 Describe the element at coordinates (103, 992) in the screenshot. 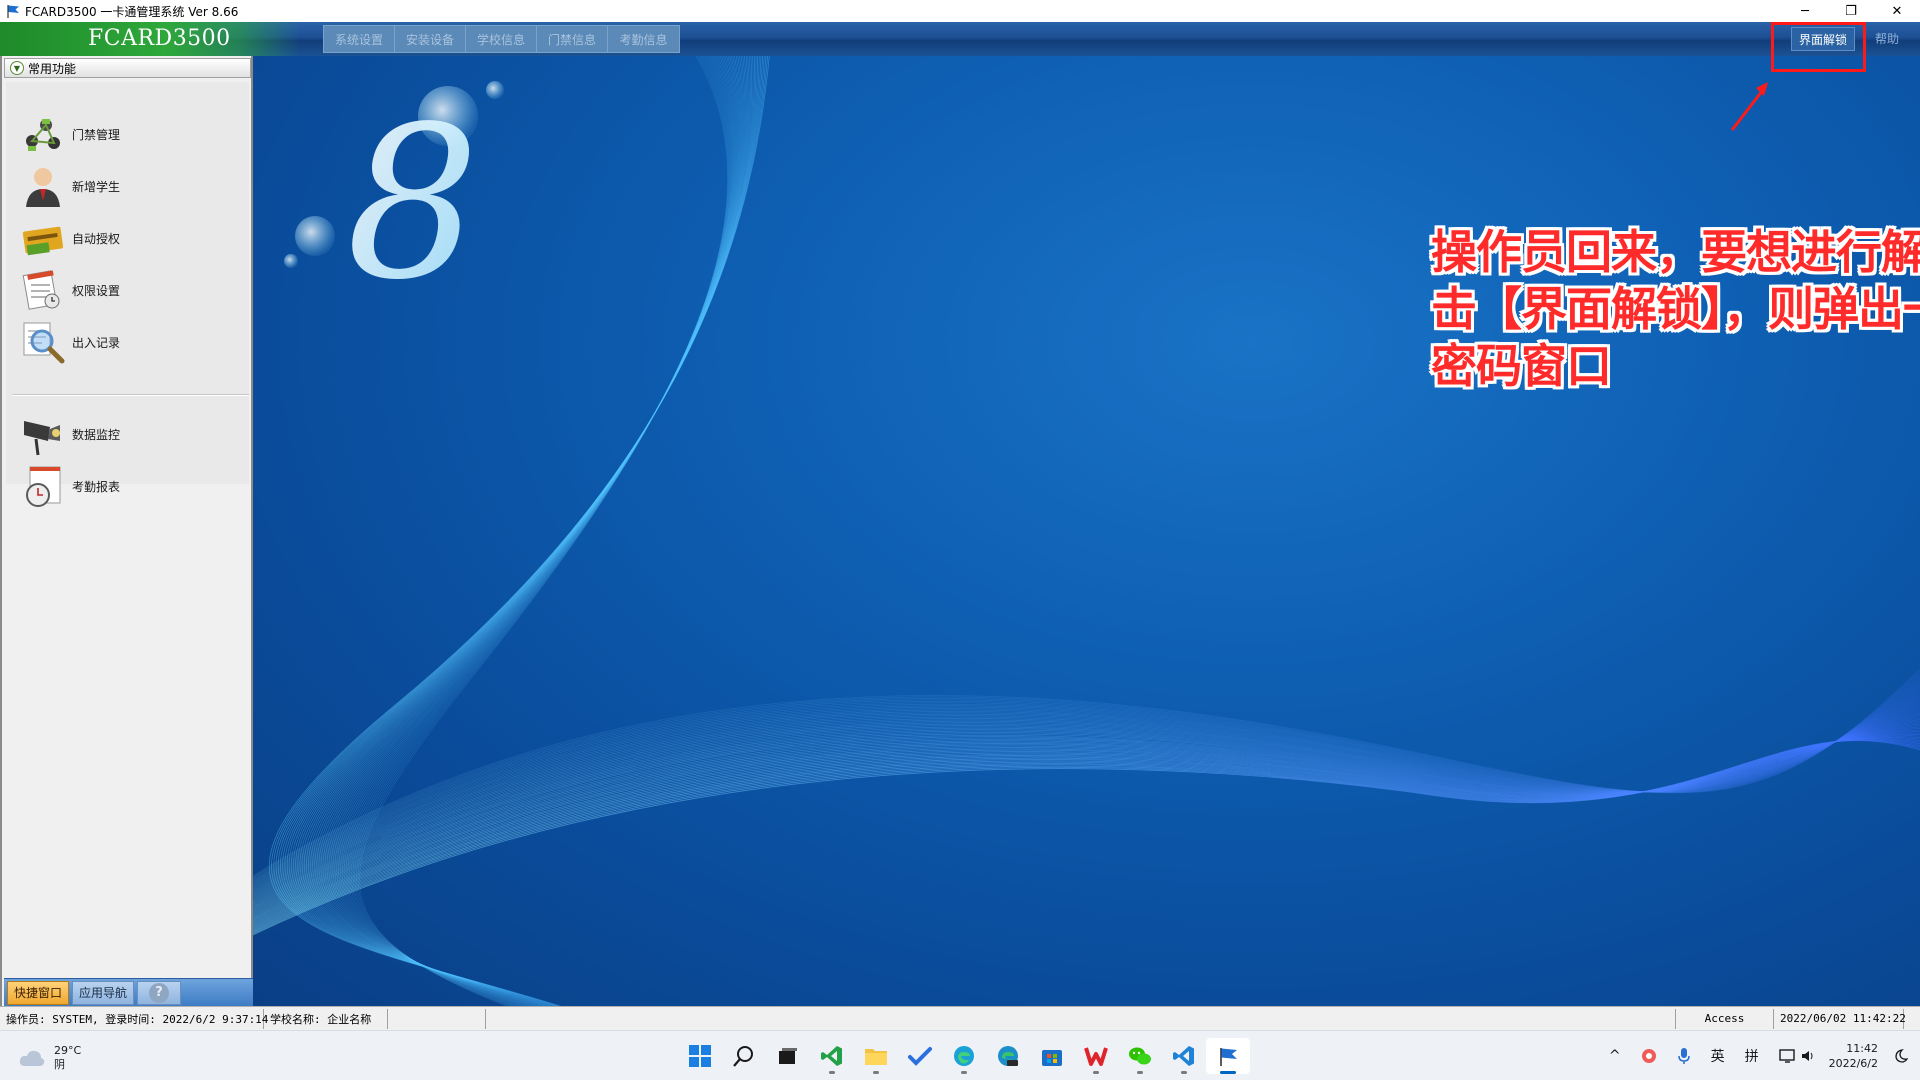

I see `tab-app-navigation: 应用导航` at that location.